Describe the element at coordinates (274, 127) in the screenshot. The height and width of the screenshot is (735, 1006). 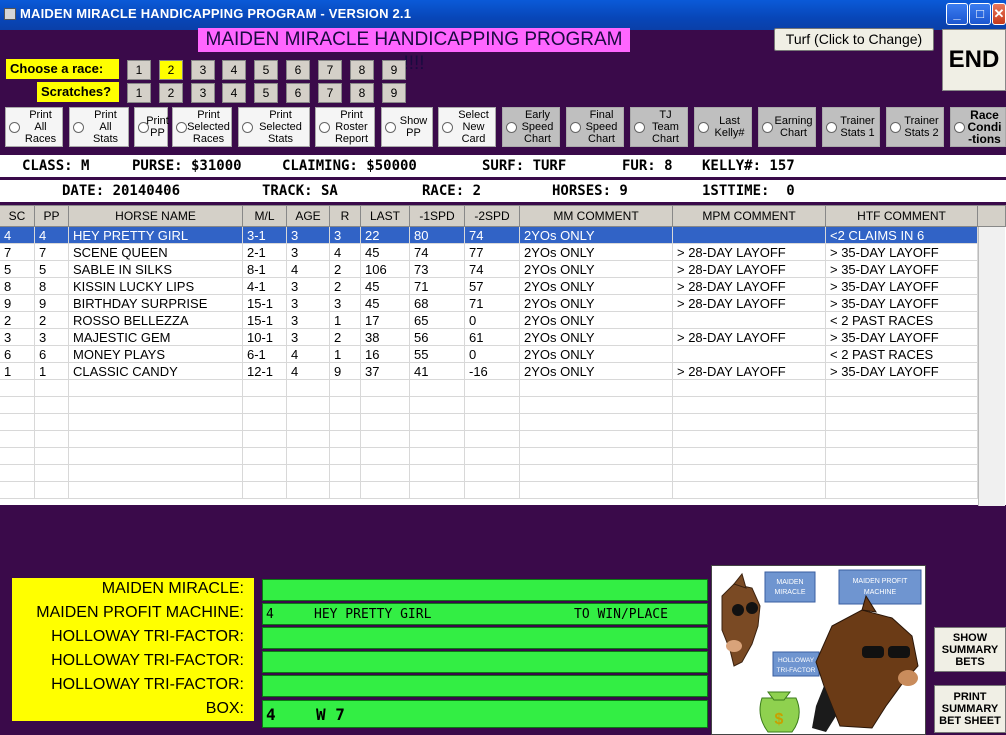
I see `print-selected-stats-option: Print Selected Stats` at that location.